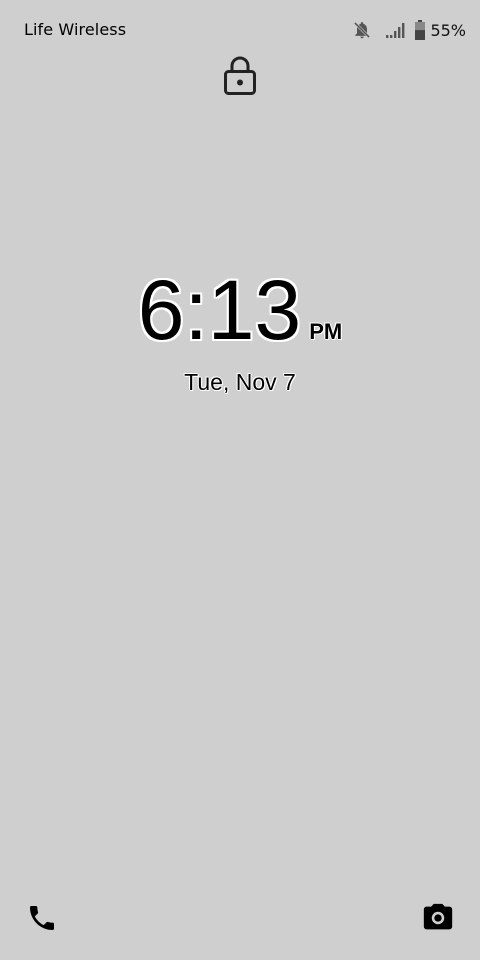 The image size is (480, 960). What do you see at coordinates (219, 310) in the screenshot?
I see `clock-time: 6:13` at bounding box center [219, 310].